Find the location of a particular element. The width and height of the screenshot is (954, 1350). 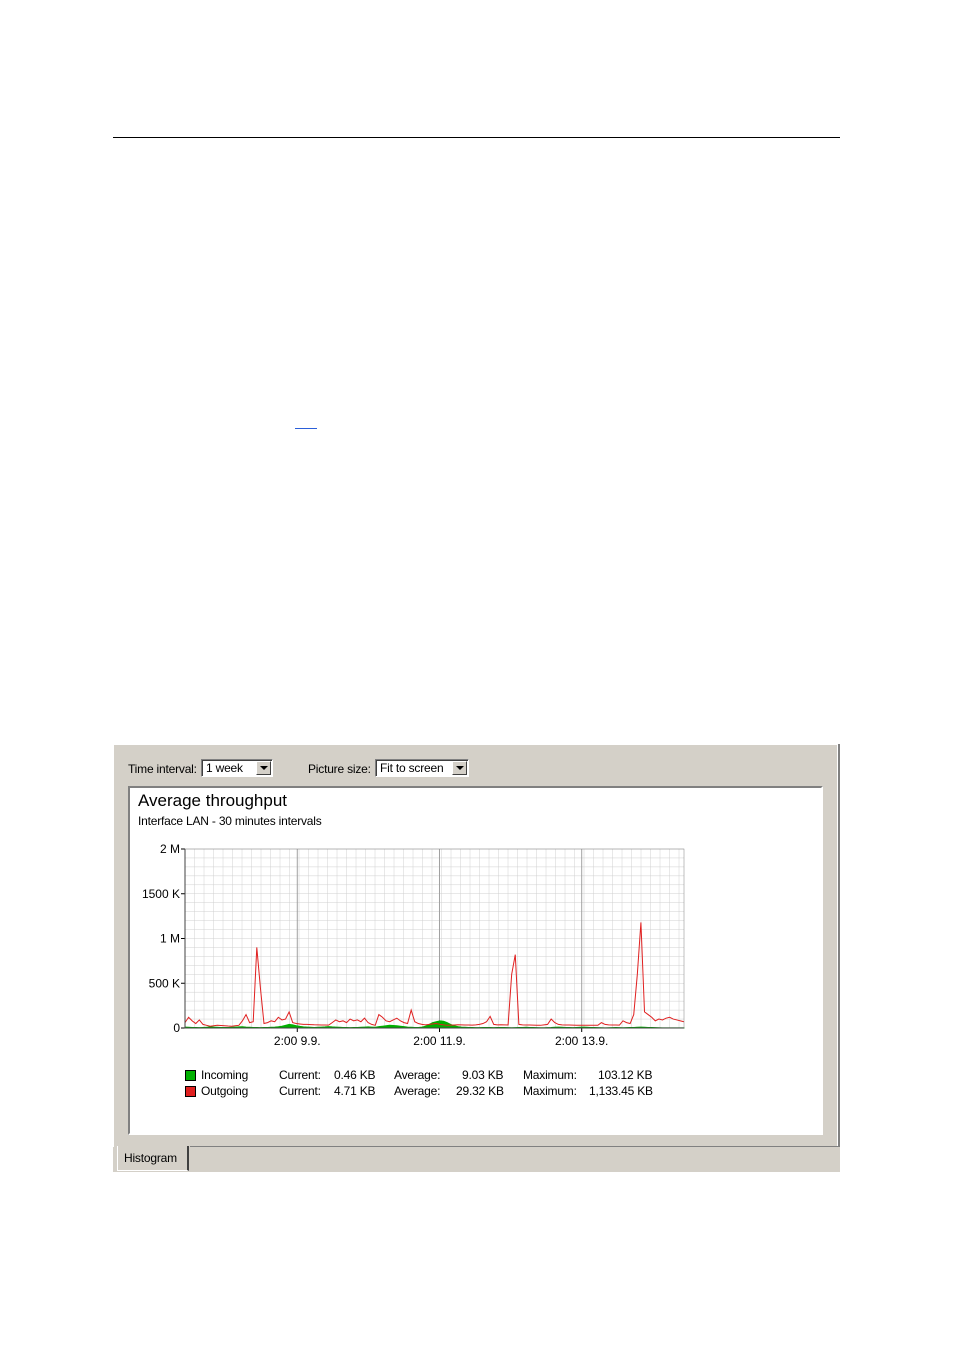

x-tick-label: 2:00 9.9. is located at coordinates (297, 1041).